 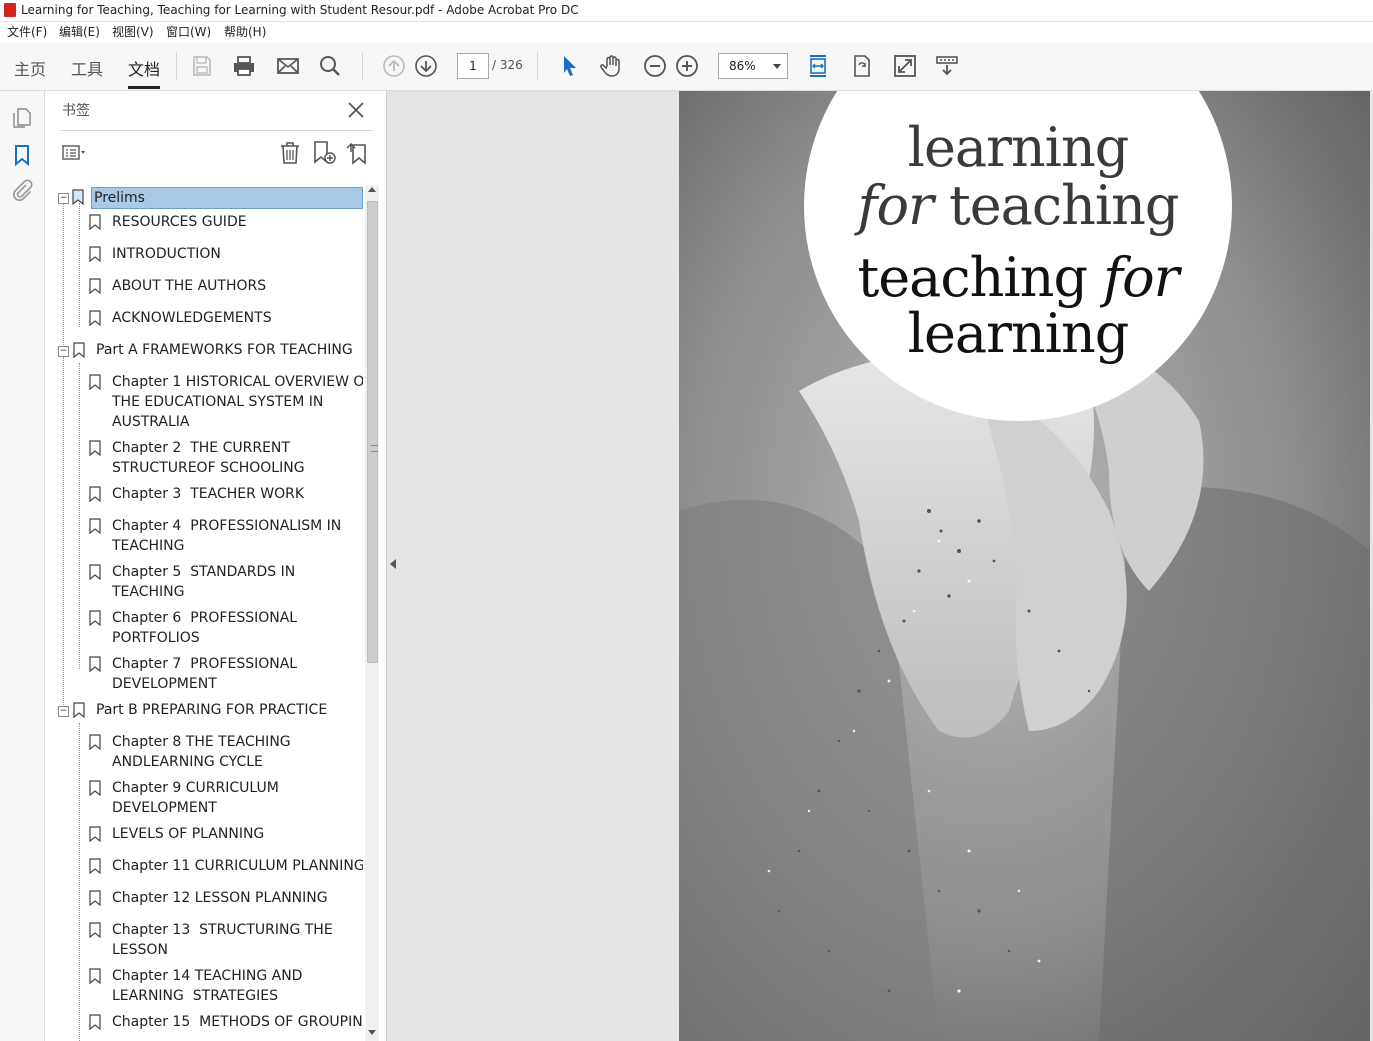 What do you see at coordinates (393, 564) in the screenshot?
I see `collapse-panel-icon` at bounding box center [393, 564].